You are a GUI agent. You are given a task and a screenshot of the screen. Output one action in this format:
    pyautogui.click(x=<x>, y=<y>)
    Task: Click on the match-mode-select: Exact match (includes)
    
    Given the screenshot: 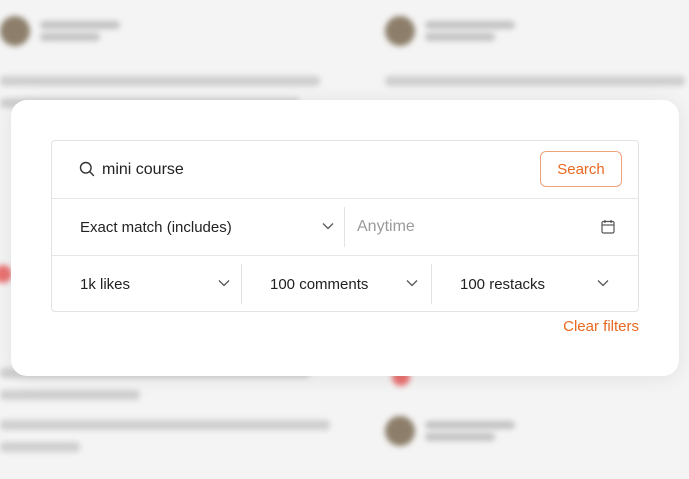 What is the action you would take?
    pyautogui.click(x=211, y=227)
    